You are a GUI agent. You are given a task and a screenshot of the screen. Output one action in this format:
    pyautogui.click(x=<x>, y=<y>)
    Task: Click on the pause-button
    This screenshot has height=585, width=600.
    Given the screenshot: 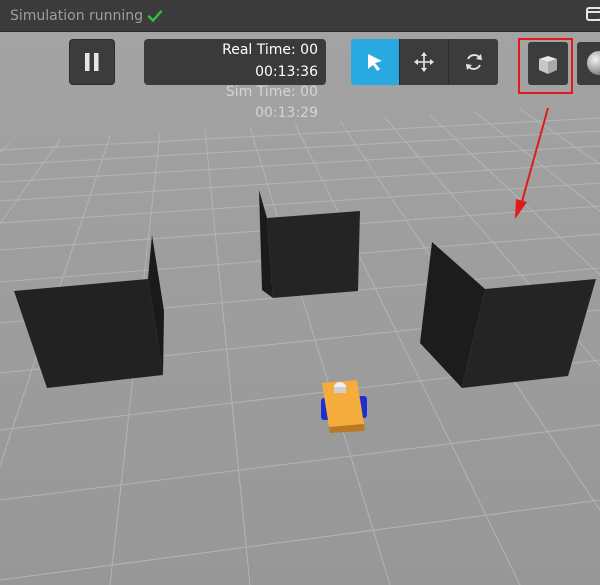 What is the action you would take?
    pyautogui.click(x=92, y=62)
    